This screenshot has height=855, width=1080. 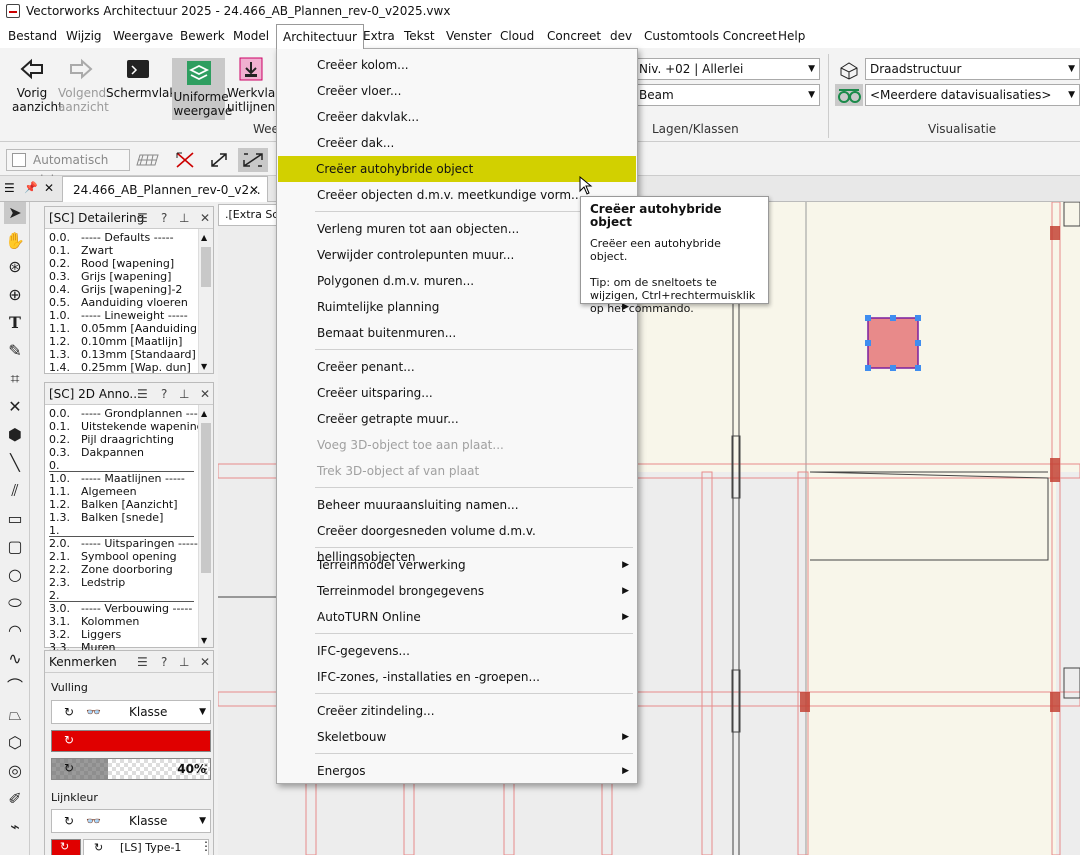 What do you see at coordinates (148, 160) in the screenshot?
I see `plane-grid-icon` at bounding box center [148, 160].